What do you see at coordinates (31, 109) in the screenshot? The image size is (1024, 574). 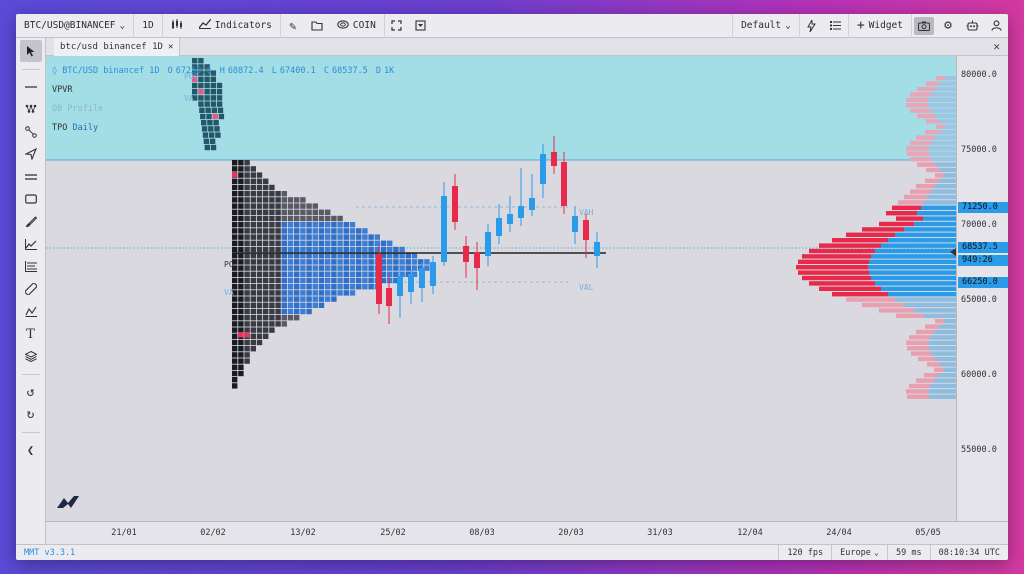 I see `nodes-icon` at bounding box center [31, 109].